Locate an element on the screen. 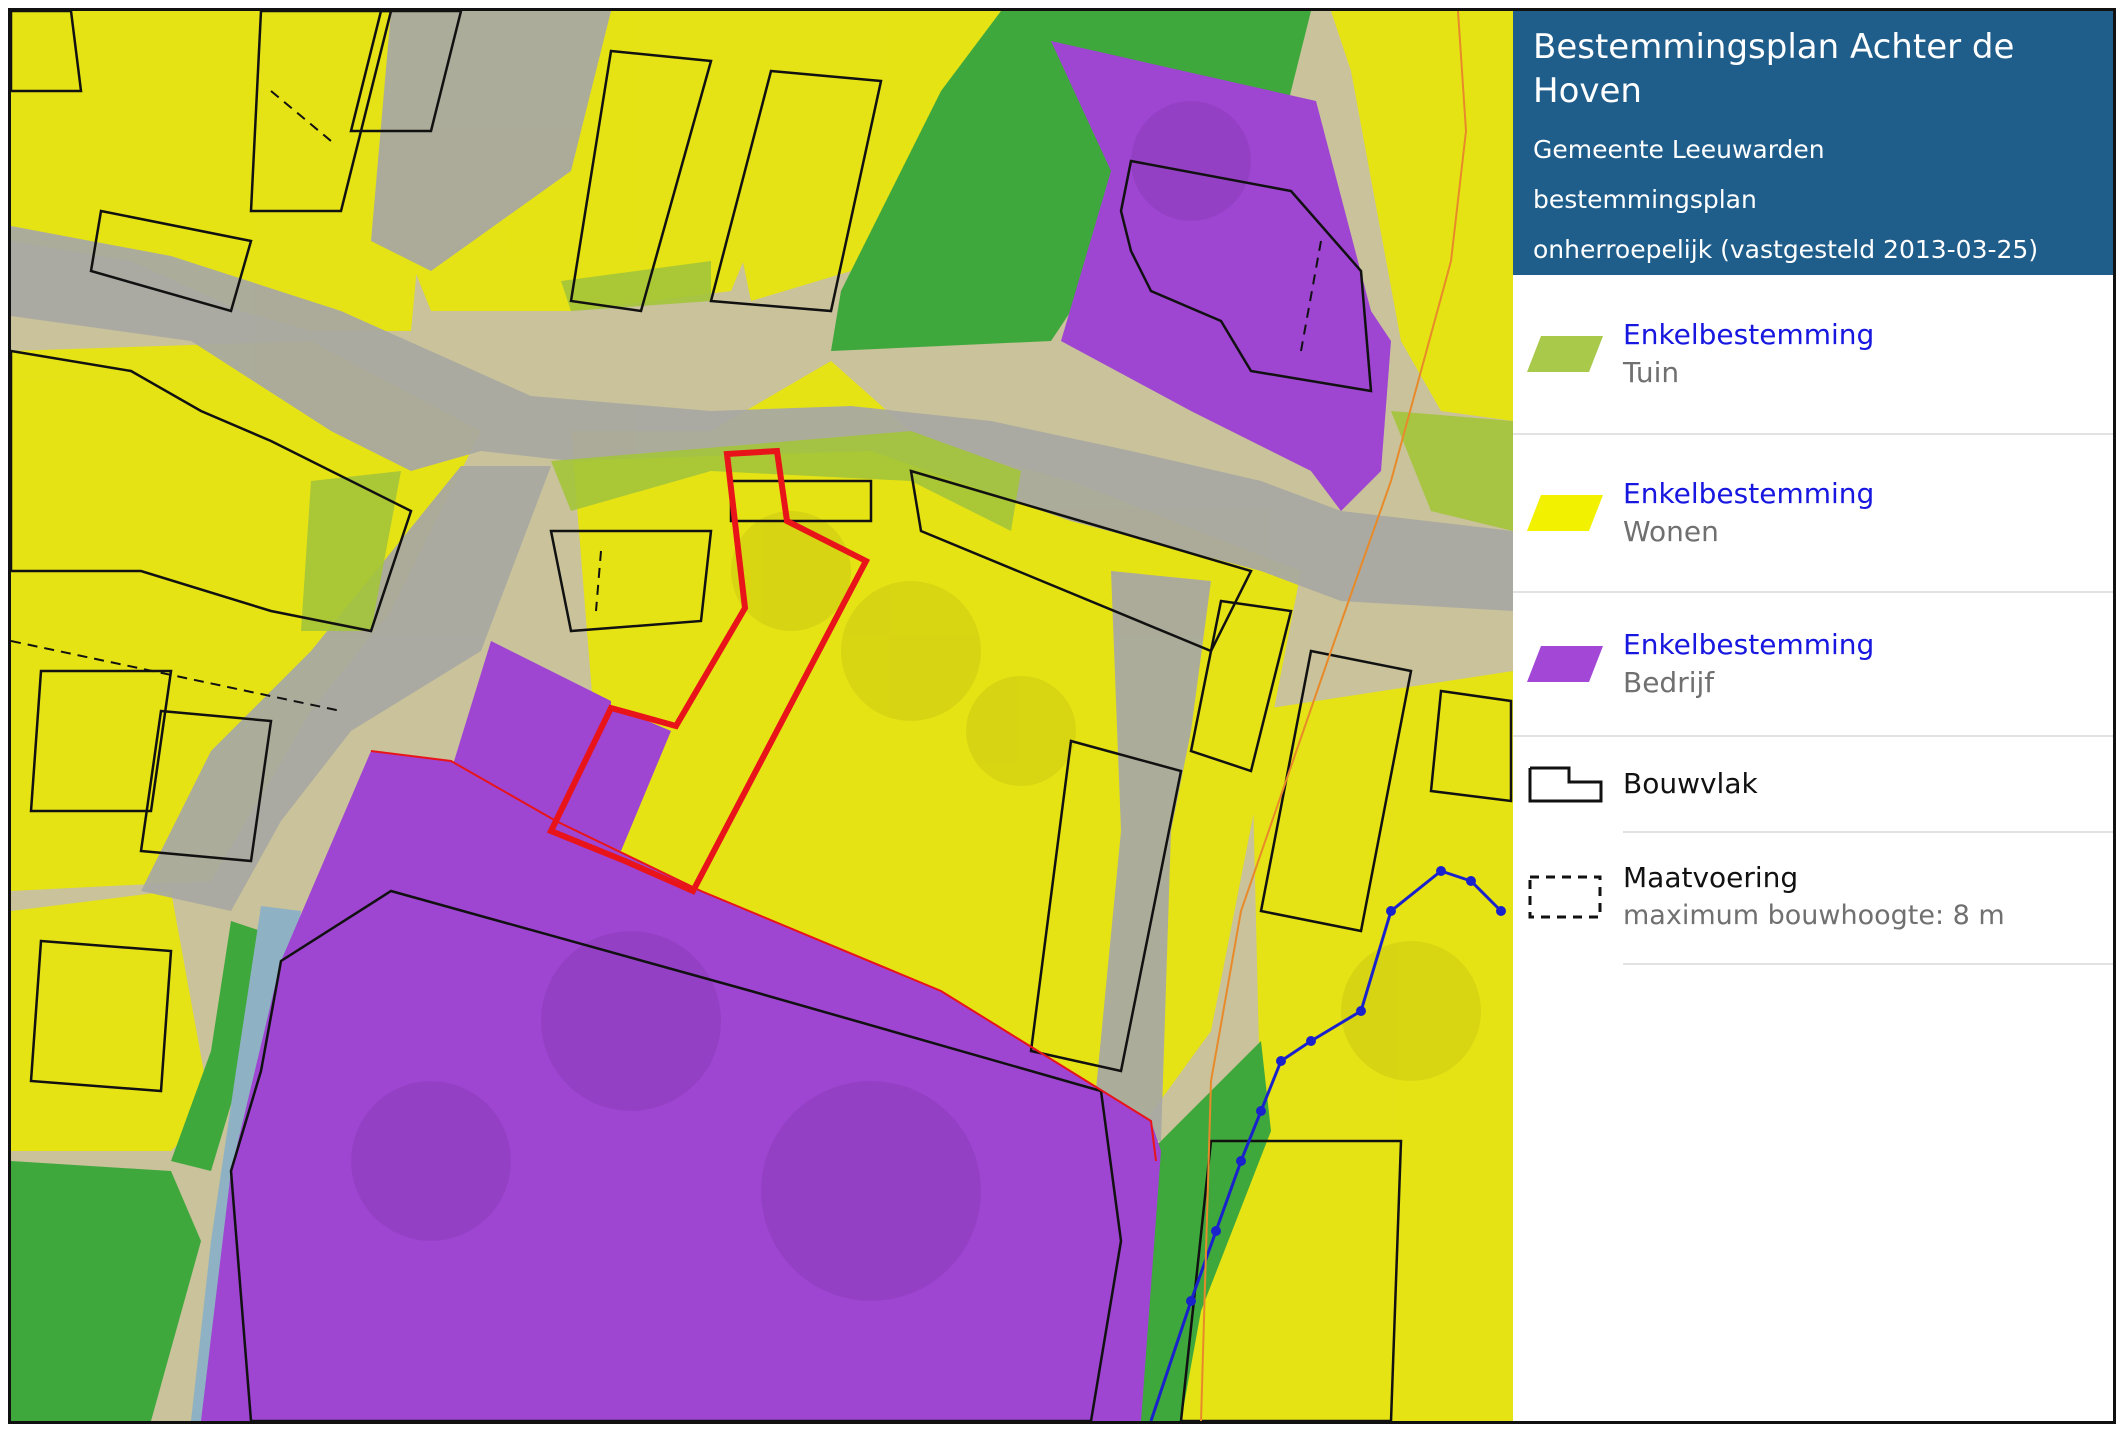  legend-wonen-name: Wonen is located at coordinates (1671, 531).